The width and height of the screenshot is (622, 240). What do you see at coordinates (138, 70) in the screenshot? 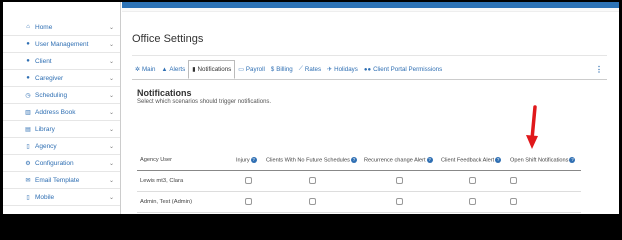
I see `gear-icon: ✲` at bounding box center [138, 70].